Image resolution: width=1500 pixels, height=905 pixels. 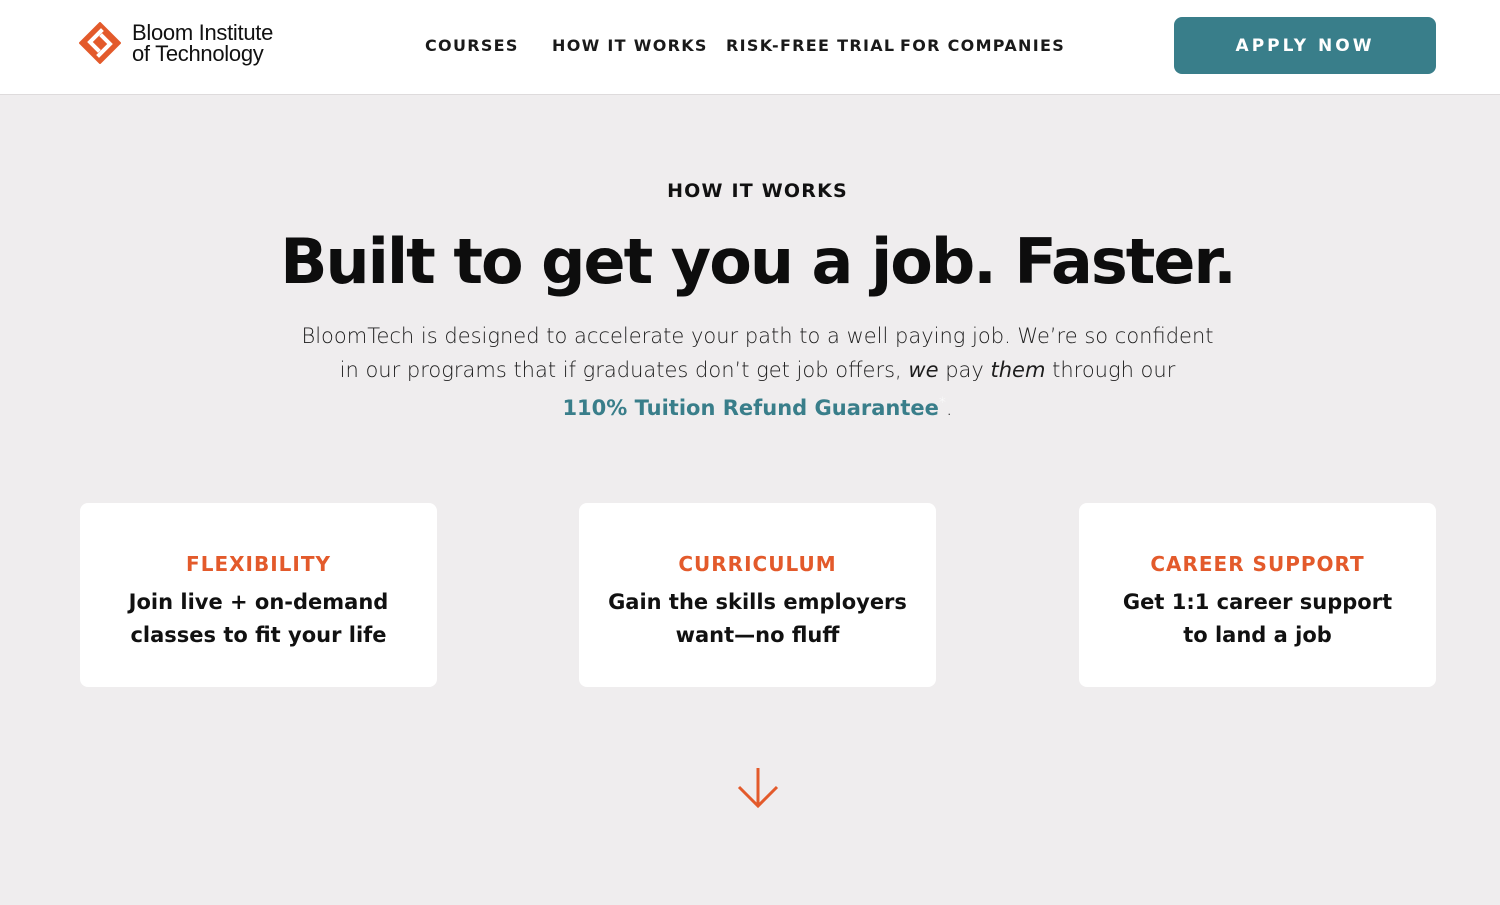 What do you see at coordinates (750, 408) in the screenshot?
I see `tuition-refund-guarantee-link: 110% Tuition Refund Guarantee` at bounding box center [750, 408].